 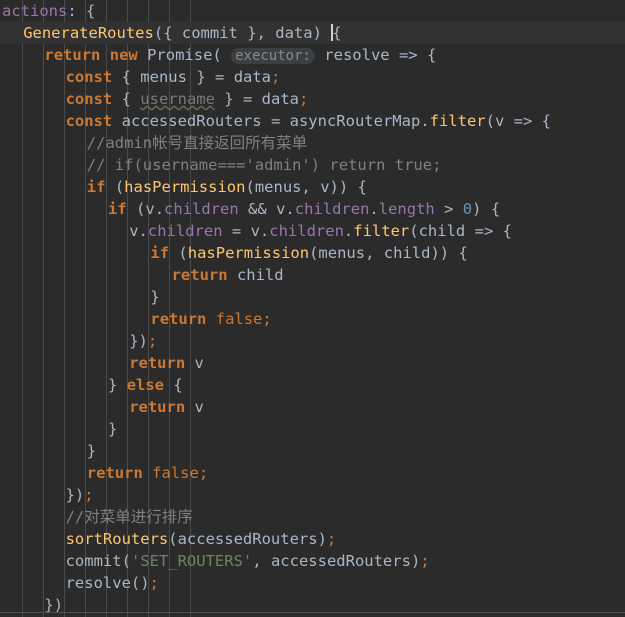 What do you see at coordinates (415, 561) in the screenshot?
I see `code-token-punc: )` at bounding box center [415, 561].